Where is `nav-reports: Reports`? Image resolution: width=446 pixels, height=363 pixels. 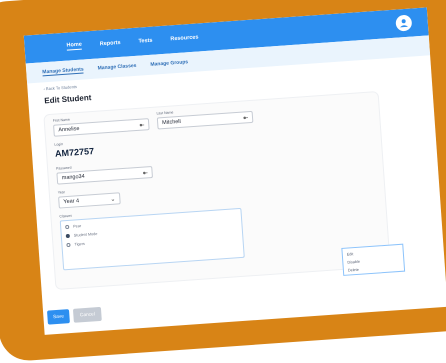 nav-reports: Reports is located at coordinates (110, 43).